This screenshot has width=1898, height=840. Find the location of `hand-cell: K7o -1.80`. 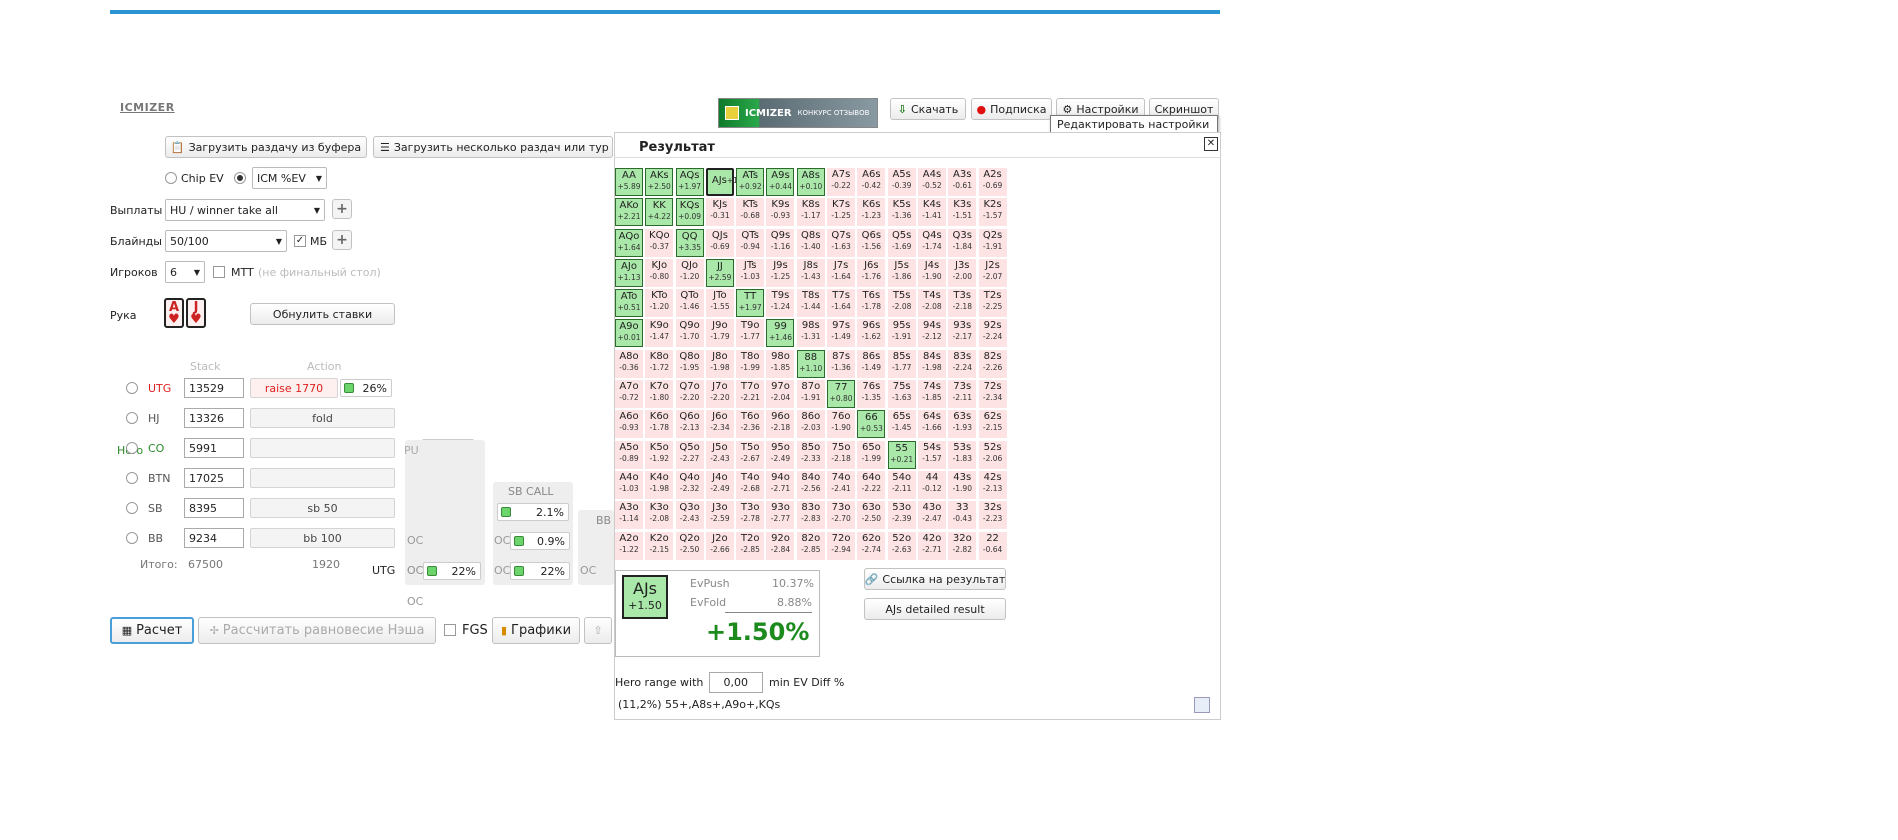

hand-cell: K7o -1.80 is located at coordinates (659, 394).